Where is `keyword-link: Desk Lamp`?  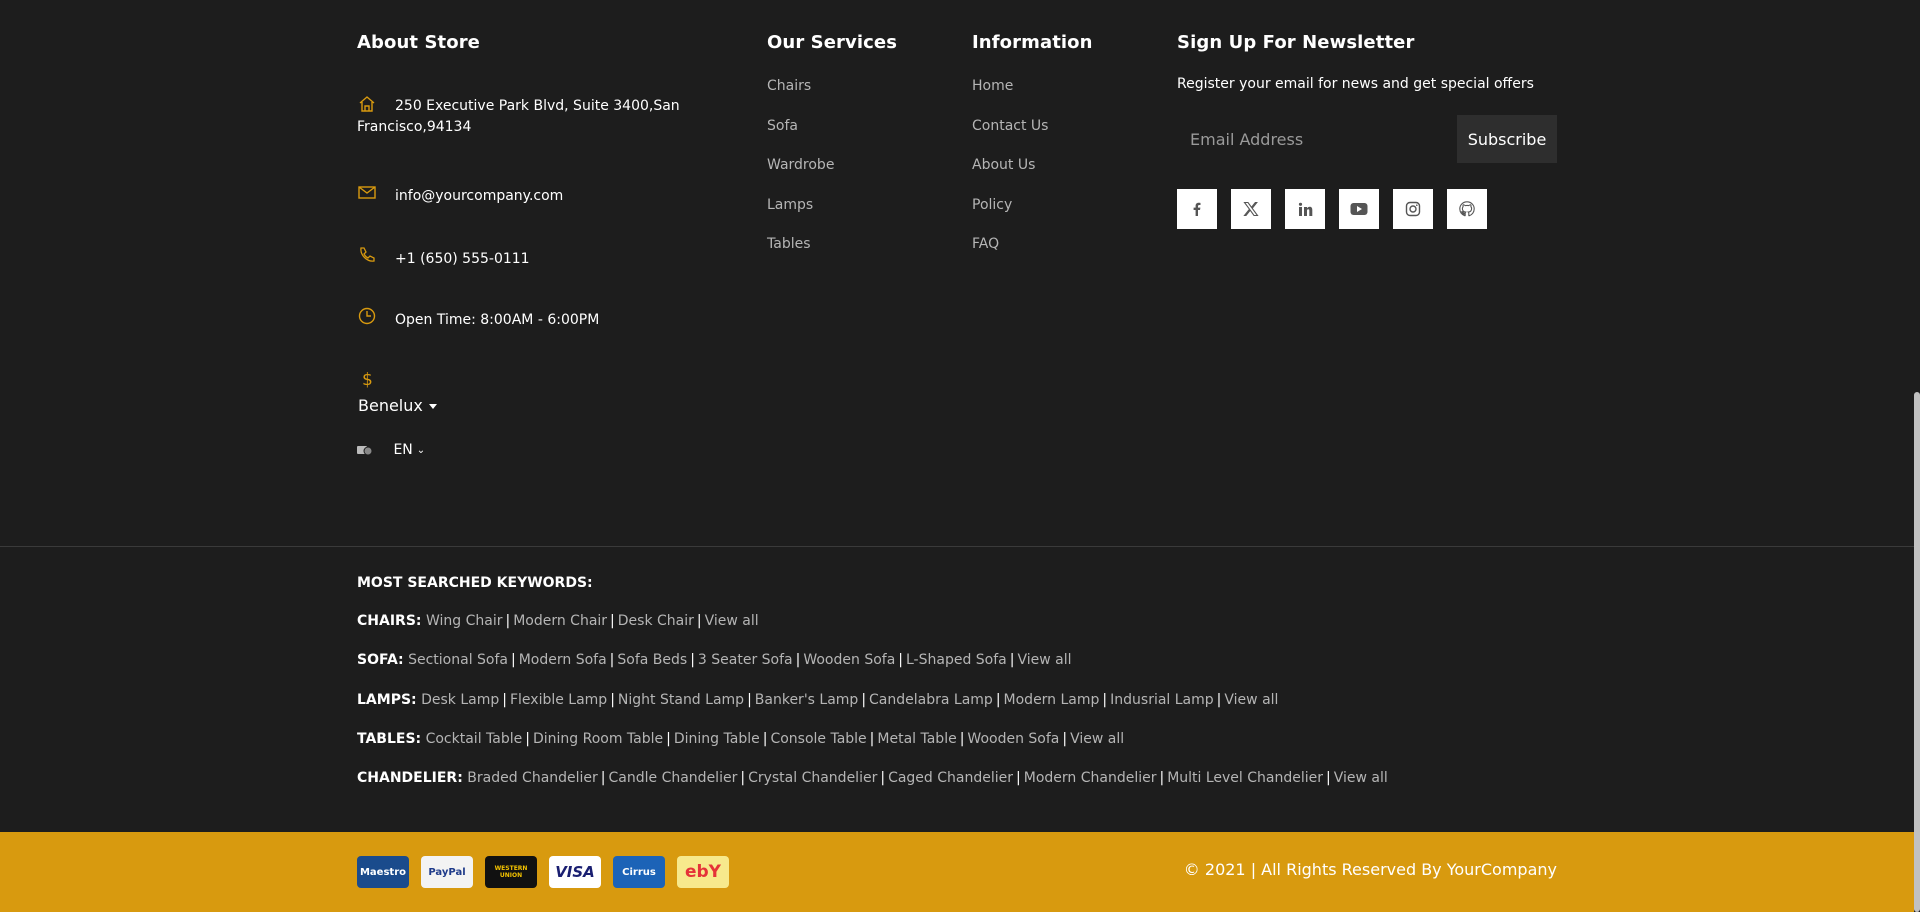 keyword-link: Desk Lamp is located at coordinates (460, 700).